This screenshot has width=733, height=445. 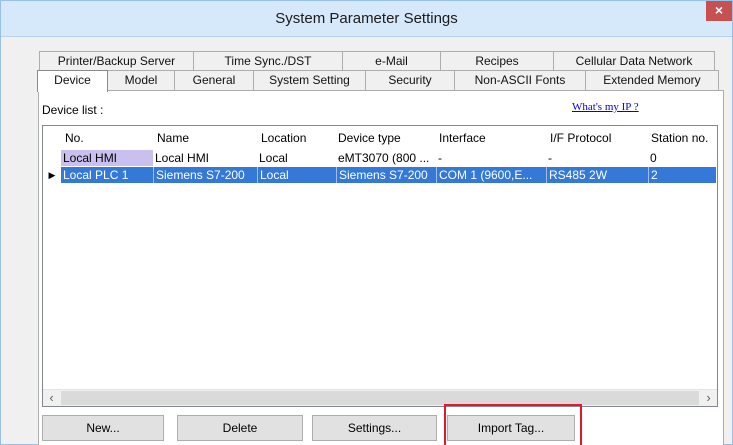 What do you see at coordinates (51, 398) in the screenshot?
I see `scroll-left-arrow-icon: ‹` at bounding box center [51, 398].